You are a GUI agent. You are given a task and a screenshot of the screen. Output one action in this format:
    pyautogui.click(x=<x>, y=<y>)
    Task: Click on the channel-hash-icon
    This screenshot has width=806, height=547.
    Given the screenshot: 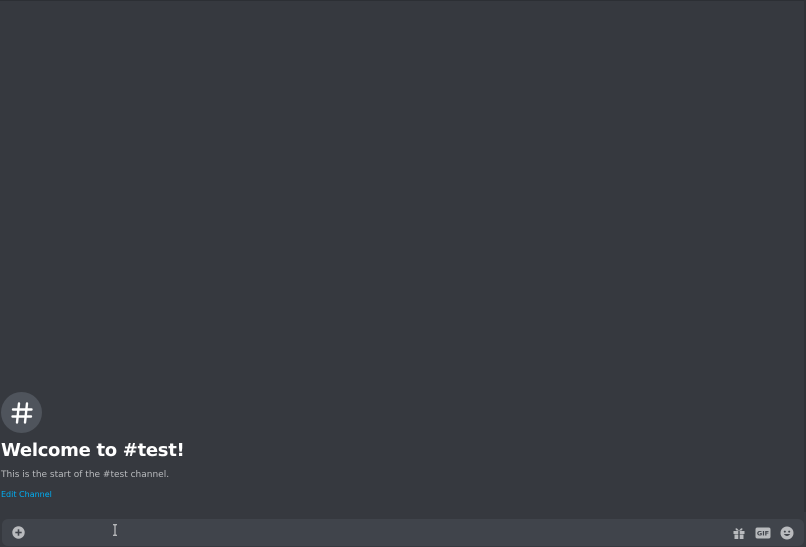 What is the action you would take?
    pyautogui.click(x=21, y=412)
    